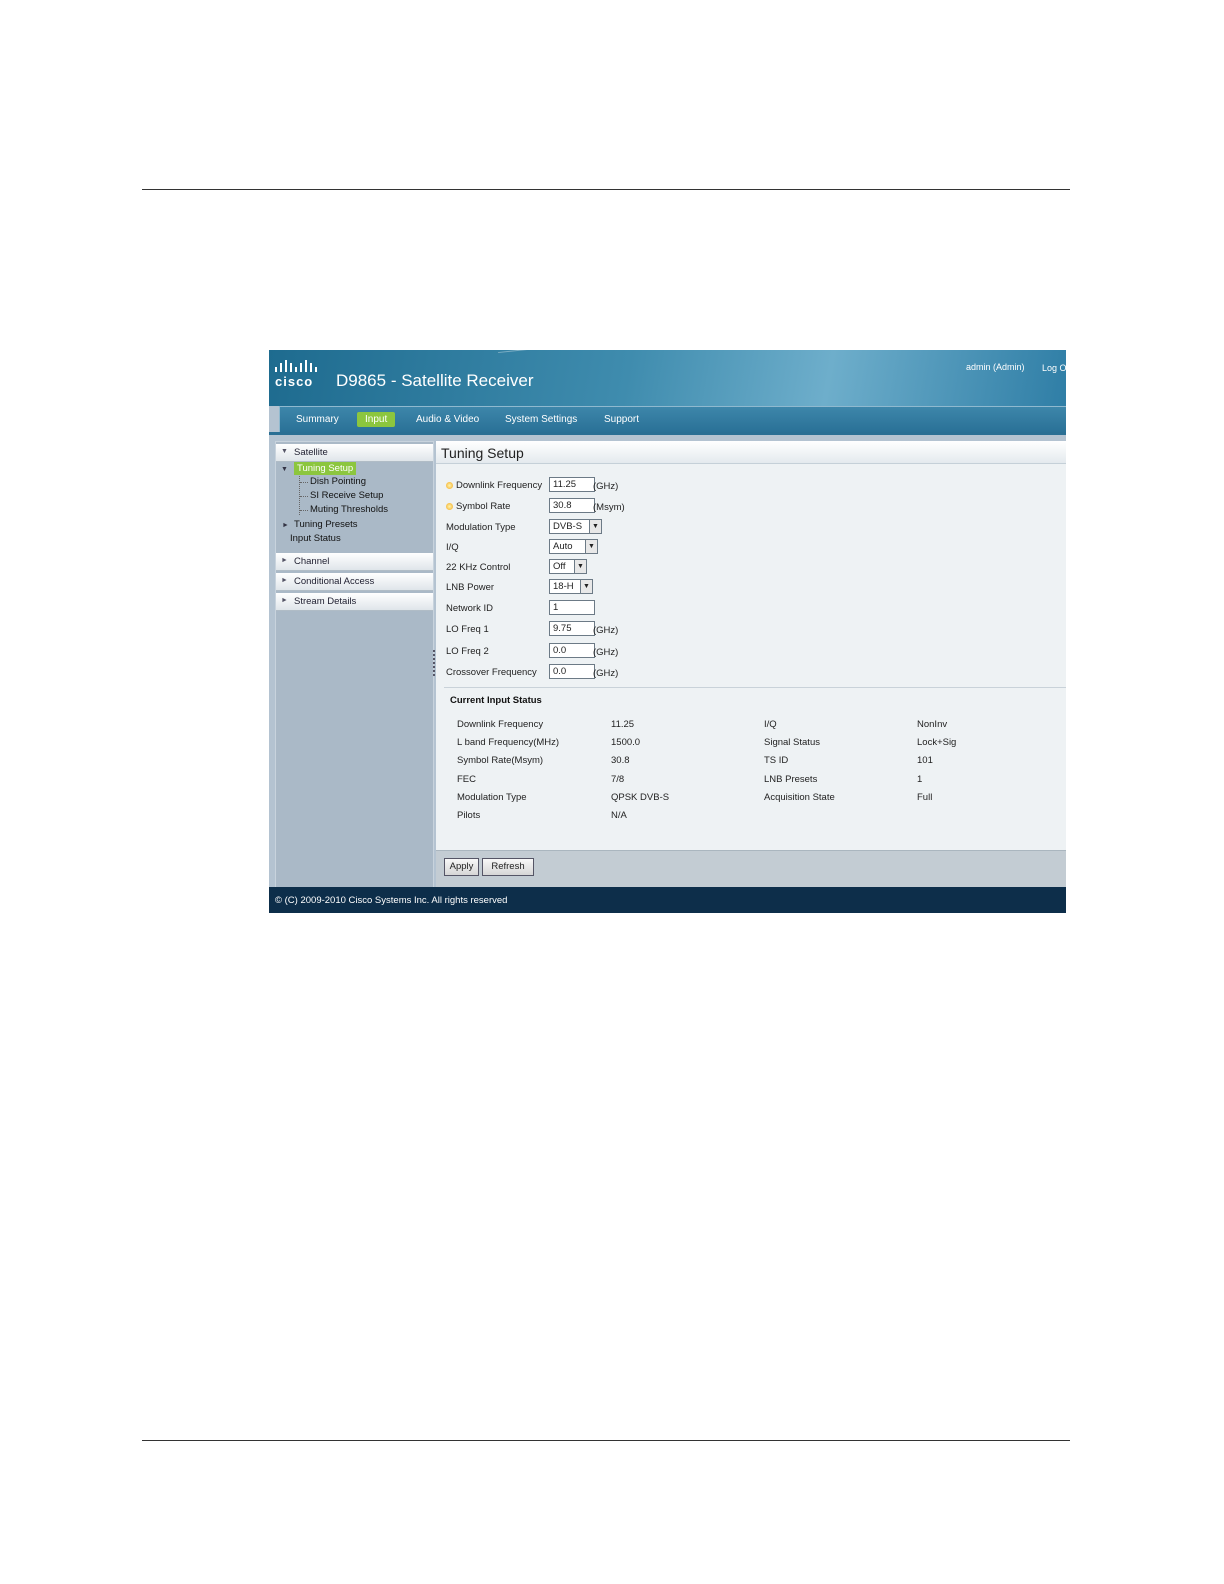 The height and width of the screenshot is (1584, 1224). I want to click on status-value: NonInv, so click(932, 724).